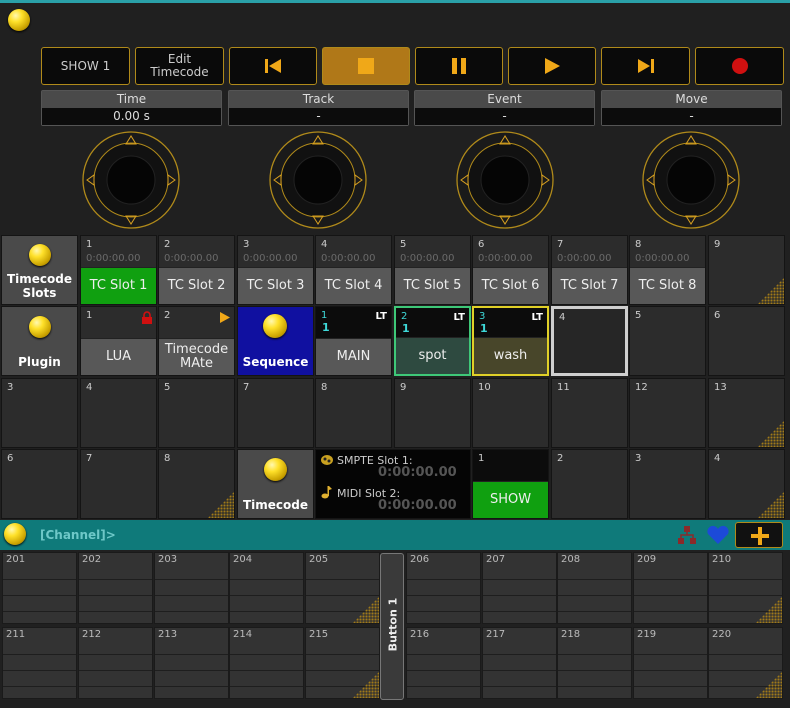  What do you see at coordinates (432, 413) in the screenshot?
I see `grid-cell: 9` at bounding box center [432, 413].